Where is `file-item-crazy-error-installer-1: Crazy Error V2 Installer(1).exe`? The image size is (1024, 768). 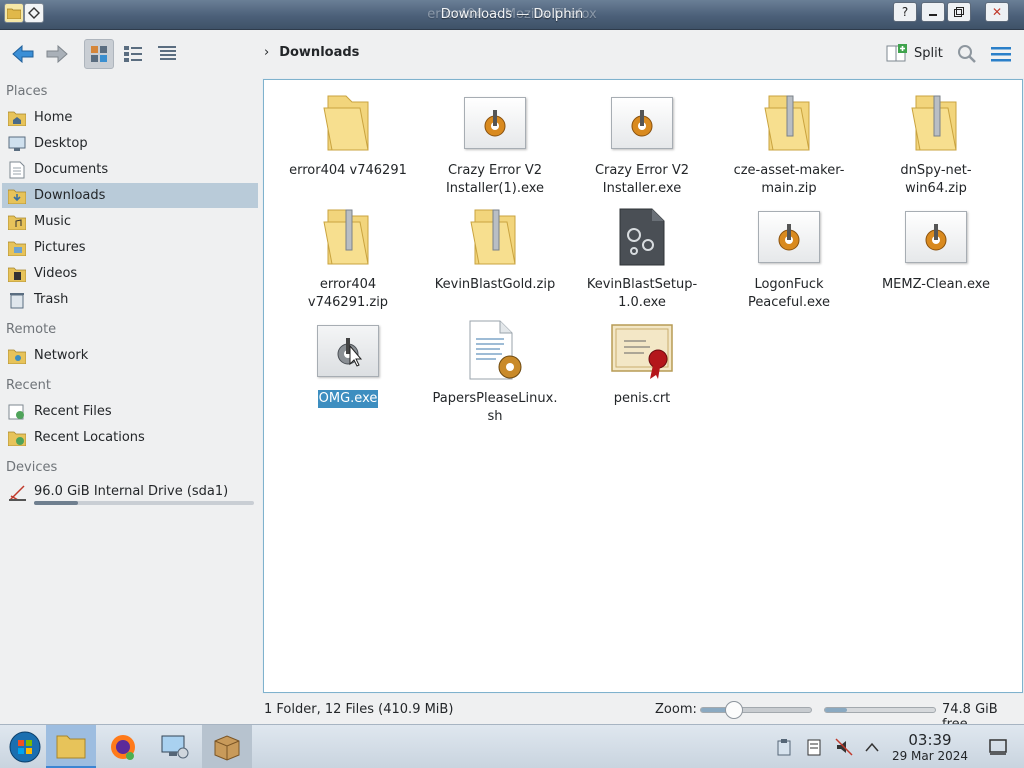 file-item-crazy-error-installer-1: Crazy Error V2 Installer(1).exe is located at coordinates (495, 143).